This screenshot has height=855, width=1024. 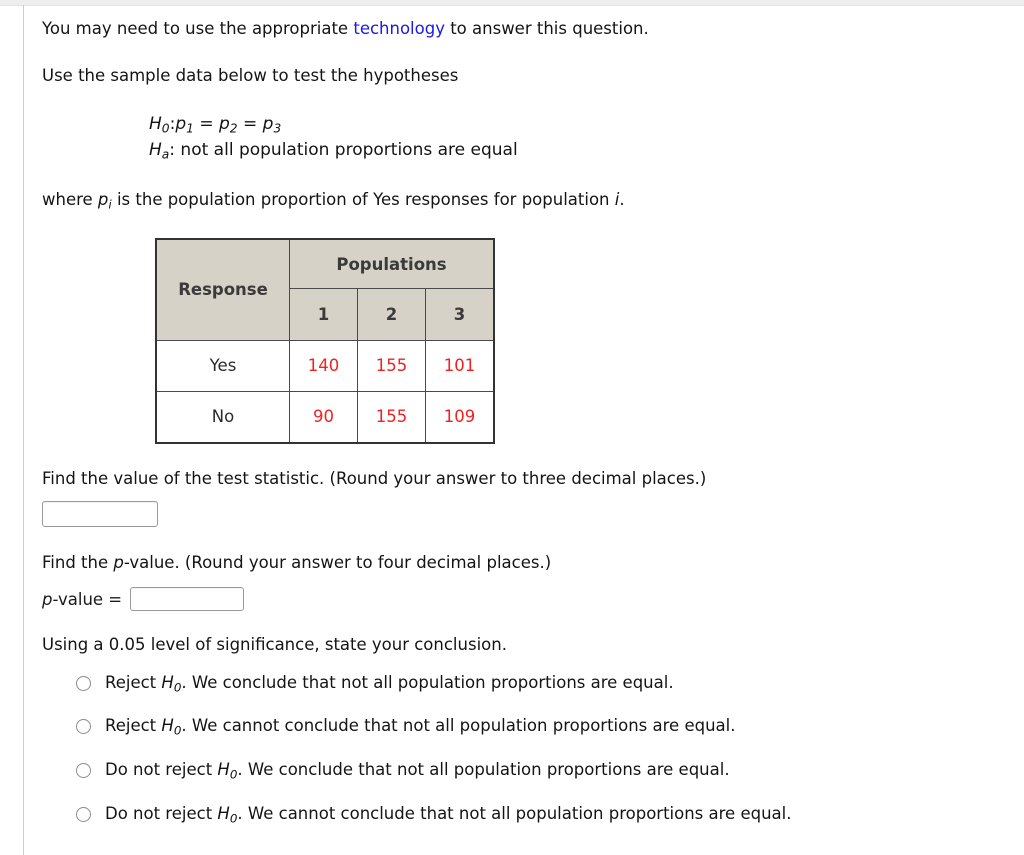 What do you see at coordinates (391, 314) in the screenshot?
I see `population-column-header-2: 2` at bounding box center [391, 314].